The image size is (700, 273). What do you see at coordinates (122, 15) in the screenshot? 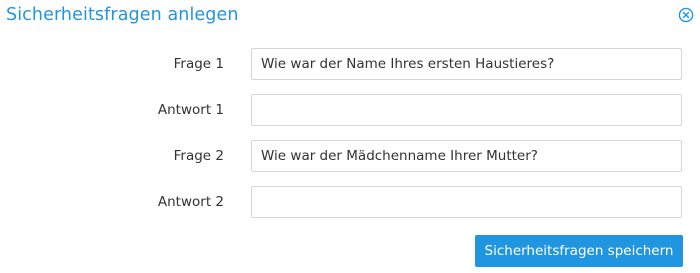
I see `dialog-title: Sicherheitsfragen anlegen` at bounding box center [122, 15].